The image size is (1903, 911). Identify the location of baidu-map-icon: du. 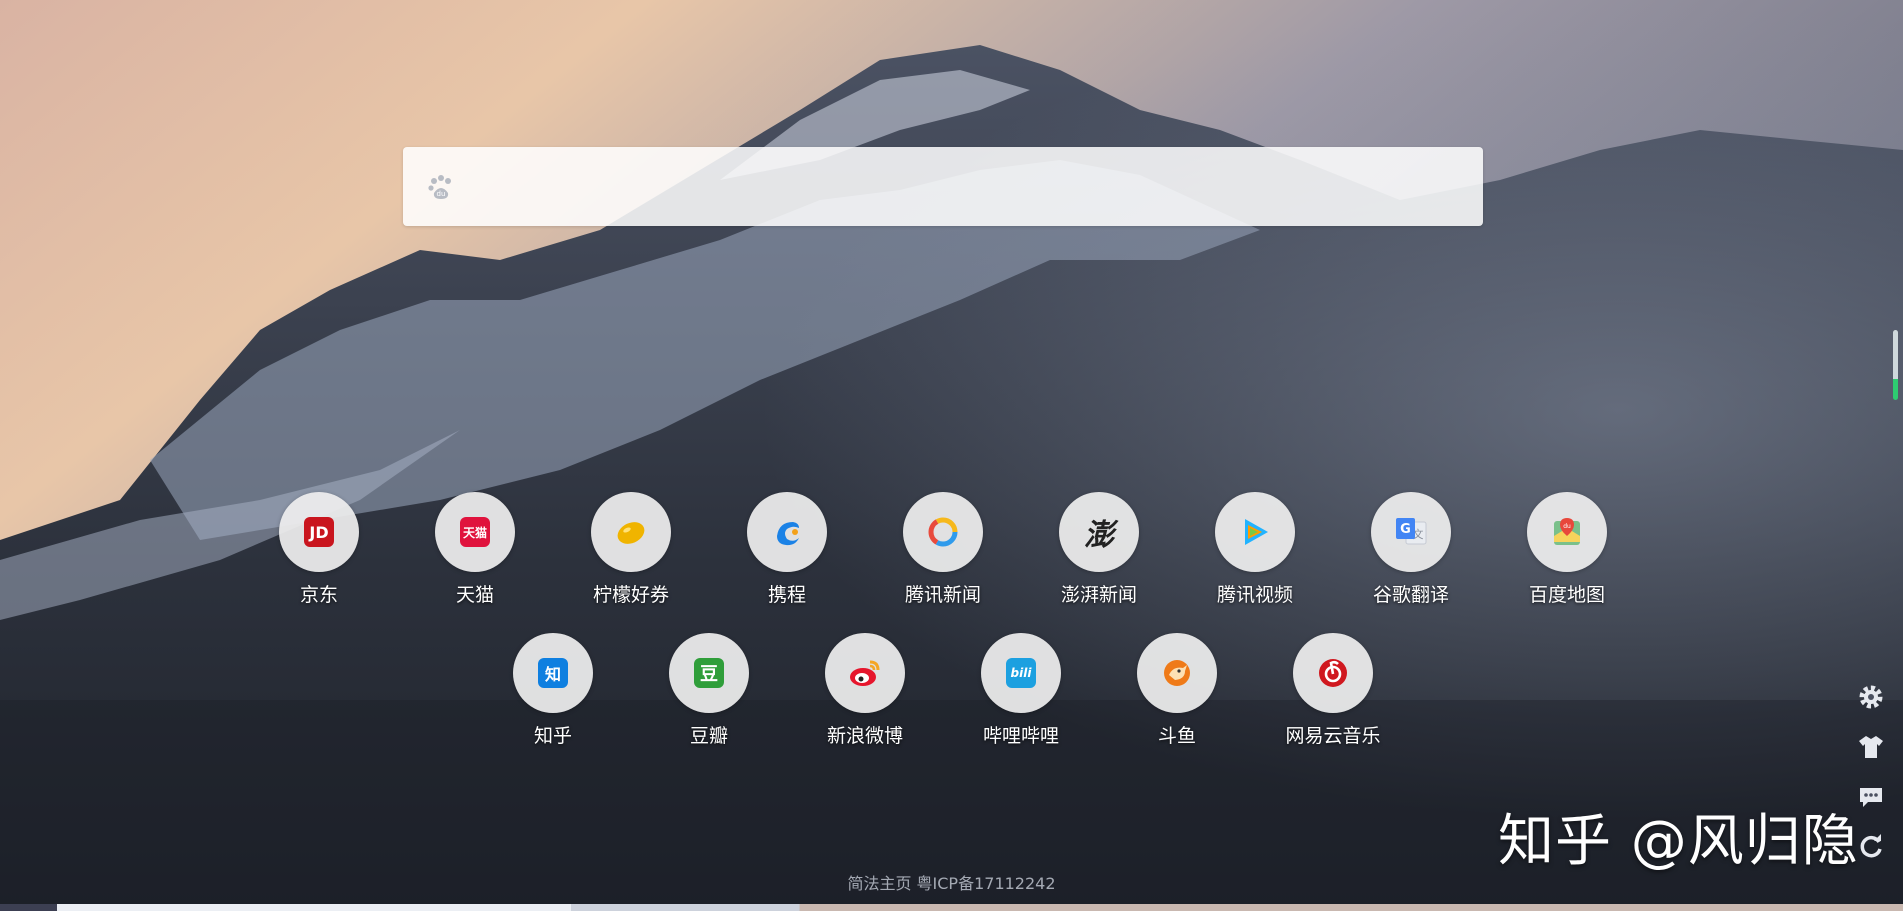
(1567, 531).